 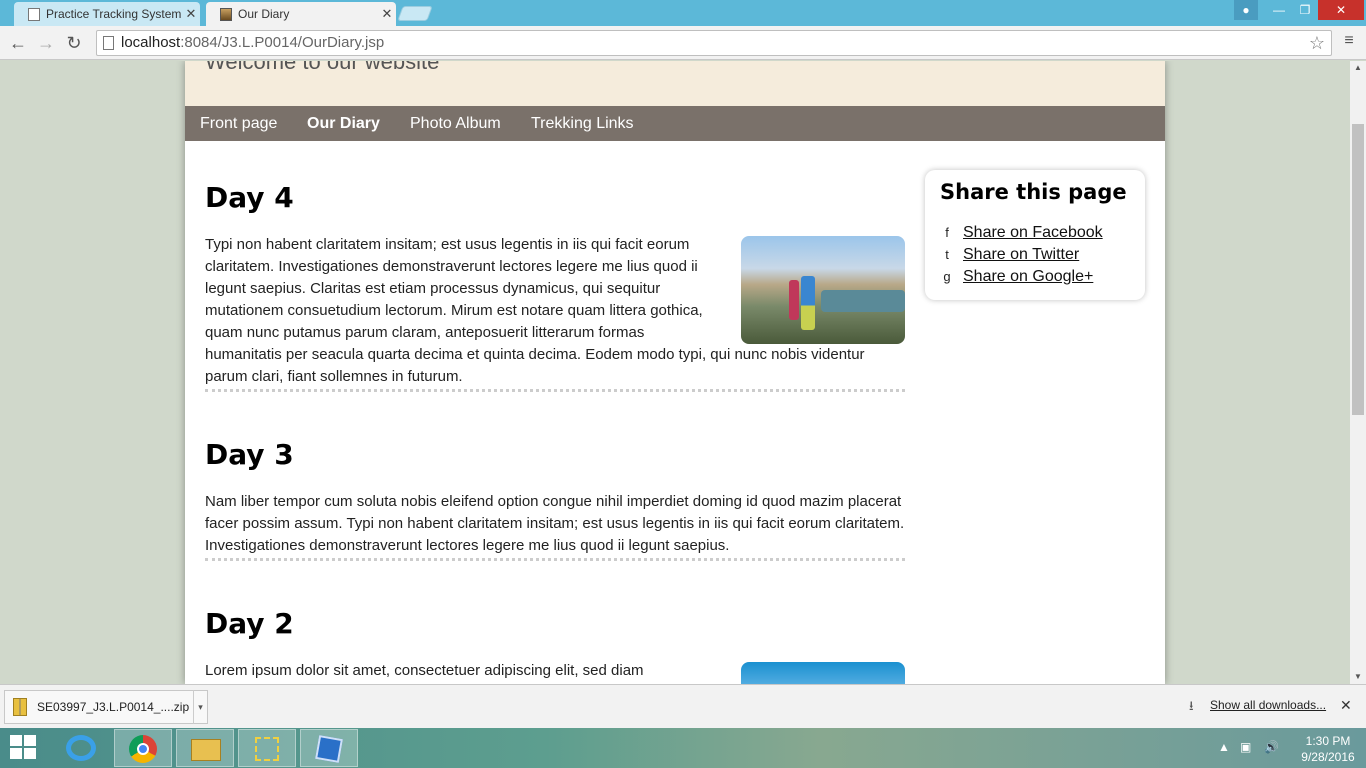 What do you see at coordinates (1358, 677) in the screenshot?
I see `scroll-down-icon: ▼` at bounding box center [1358, 677].